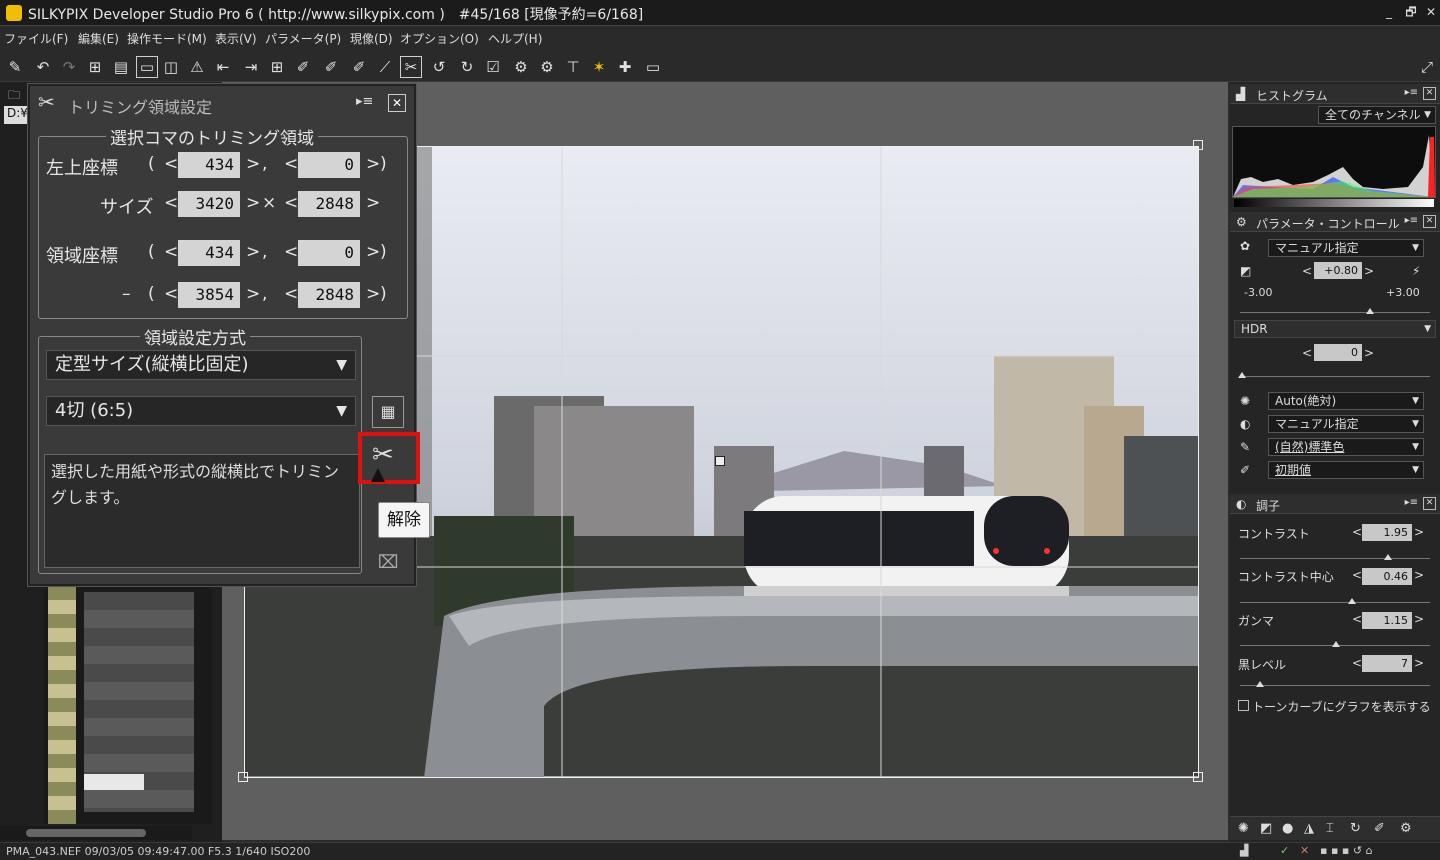 The width and height of the screenshot is (1440, 860). I want to click on monitor-icon: ▭, so click(653, 67).